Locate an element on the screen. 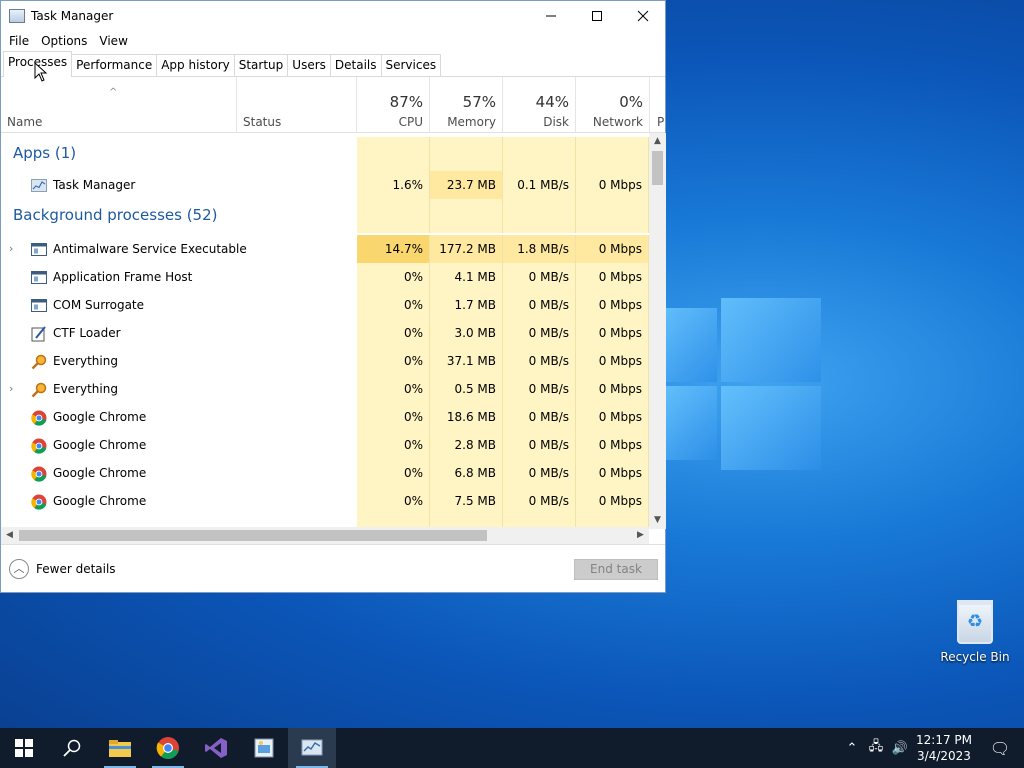  start-button is located at coordinates (24, 748).